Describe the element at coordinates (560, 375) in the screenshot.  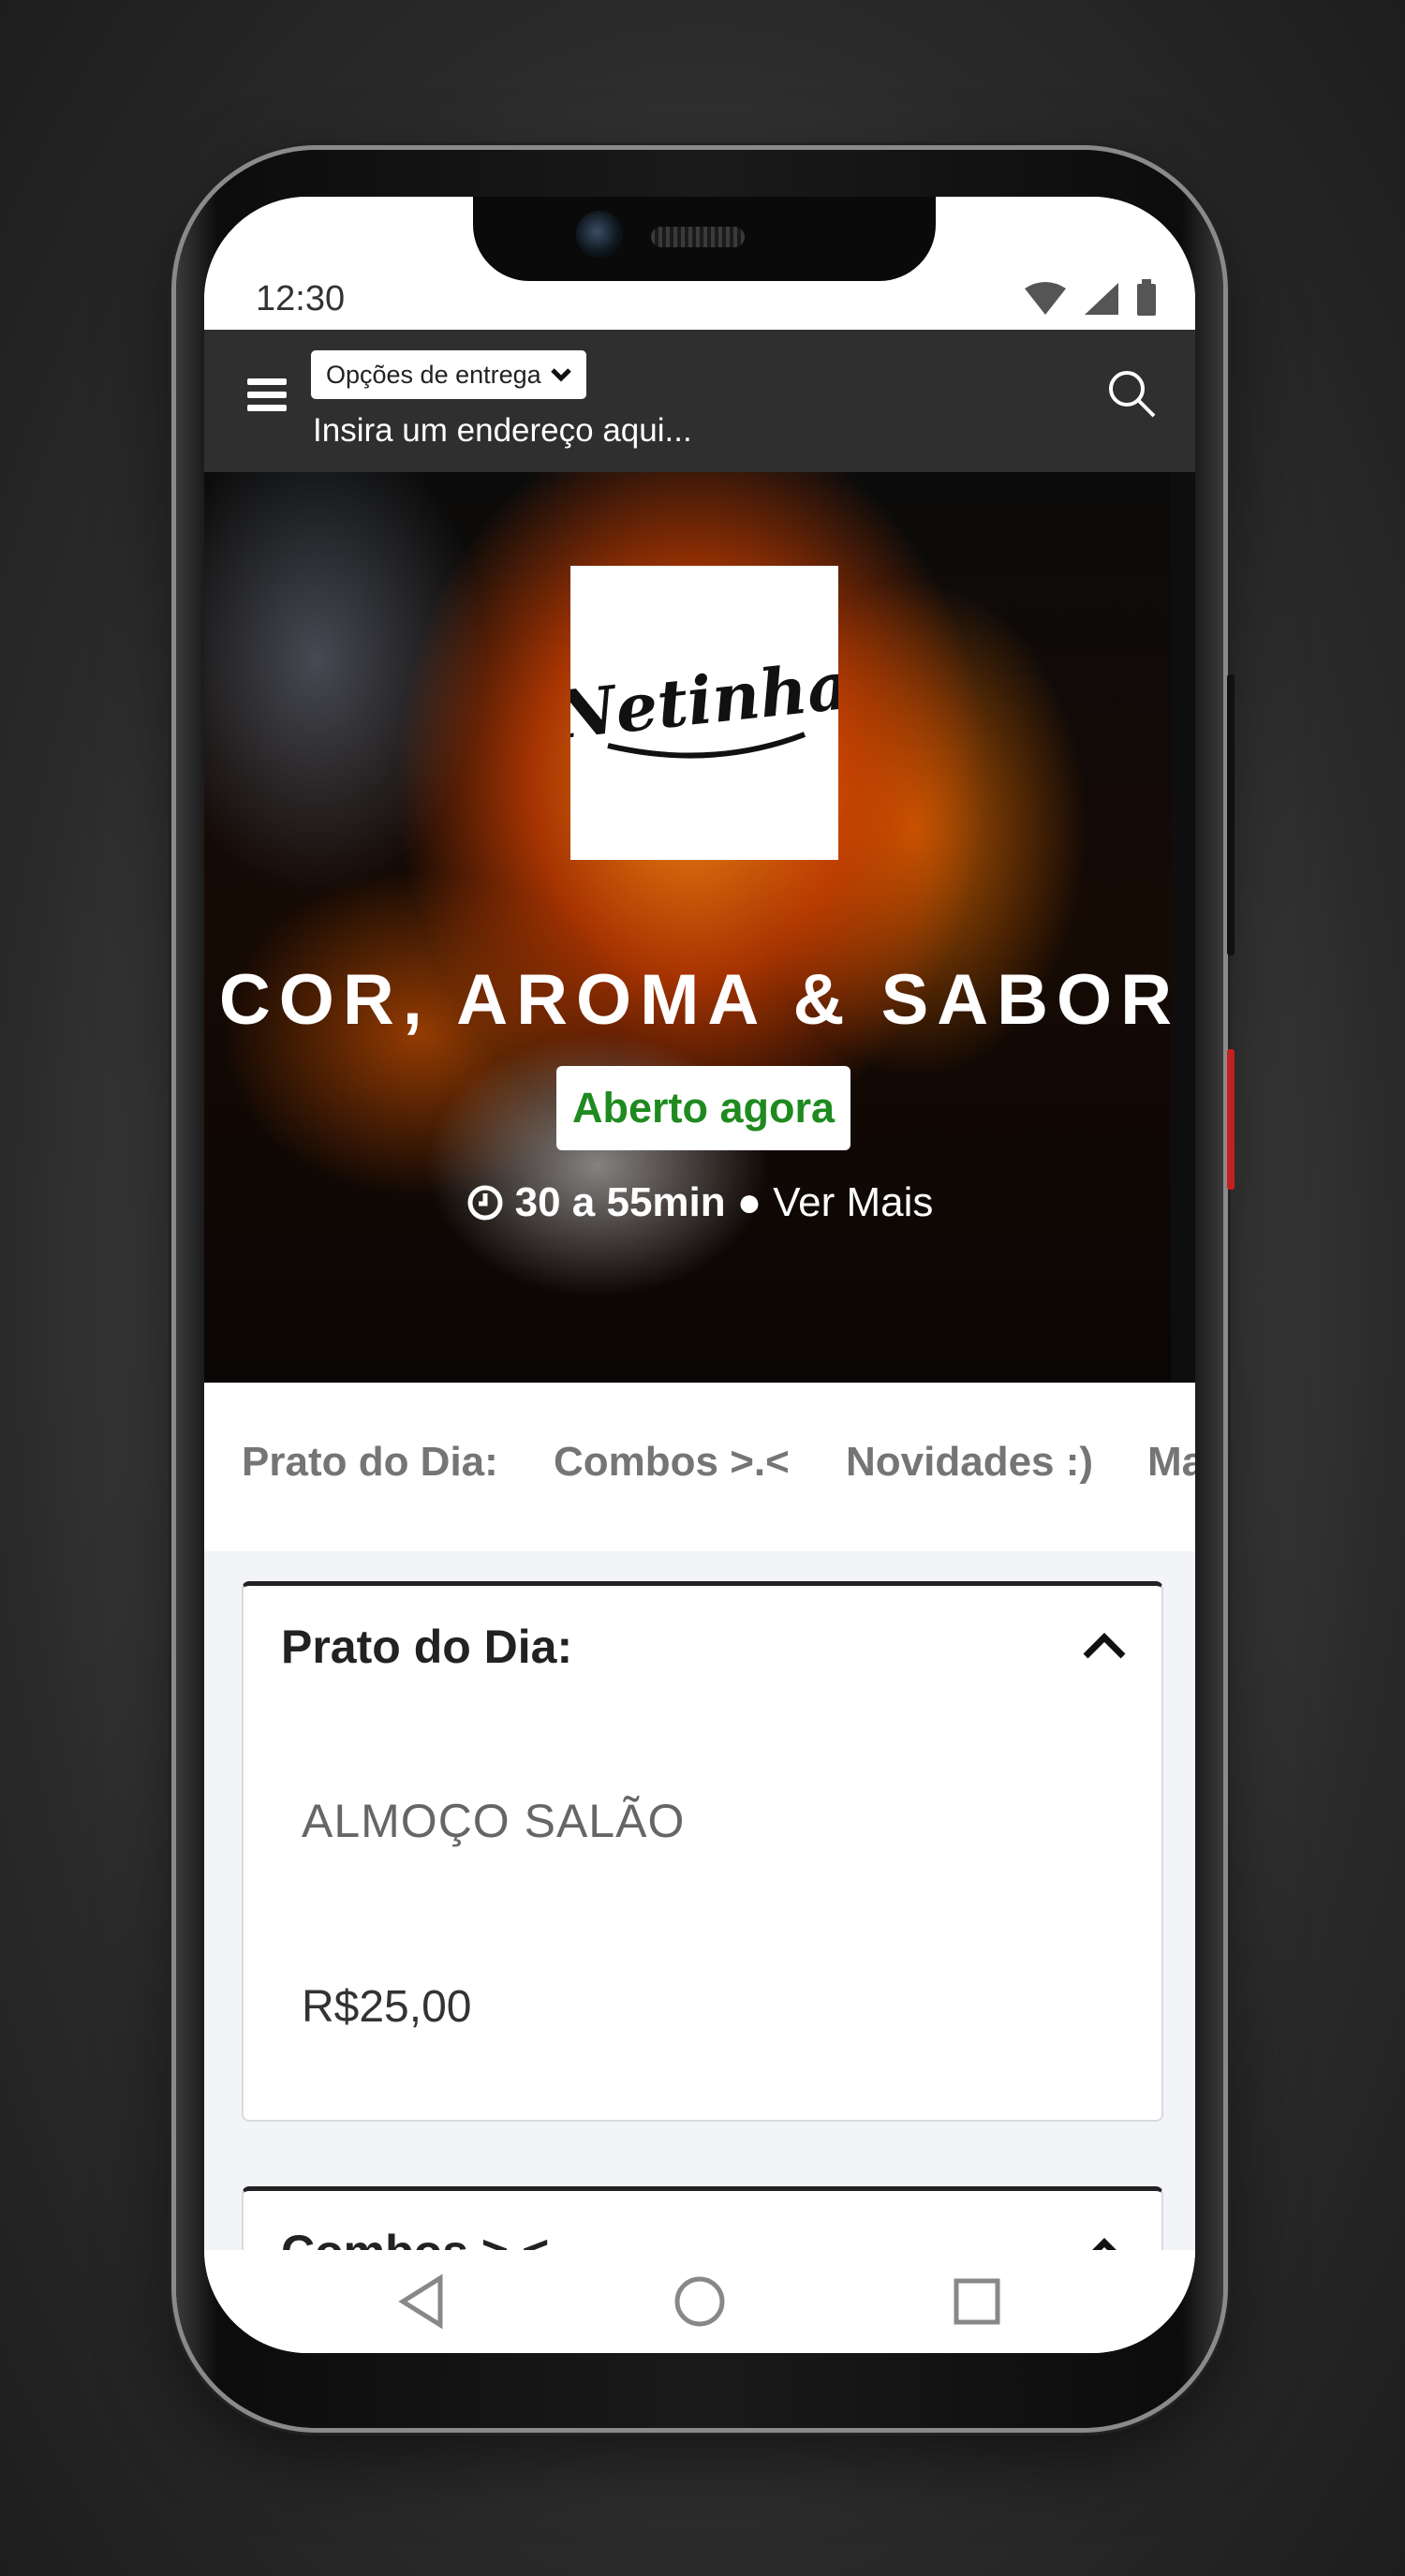
I see `chevron-down-icon` at that location.